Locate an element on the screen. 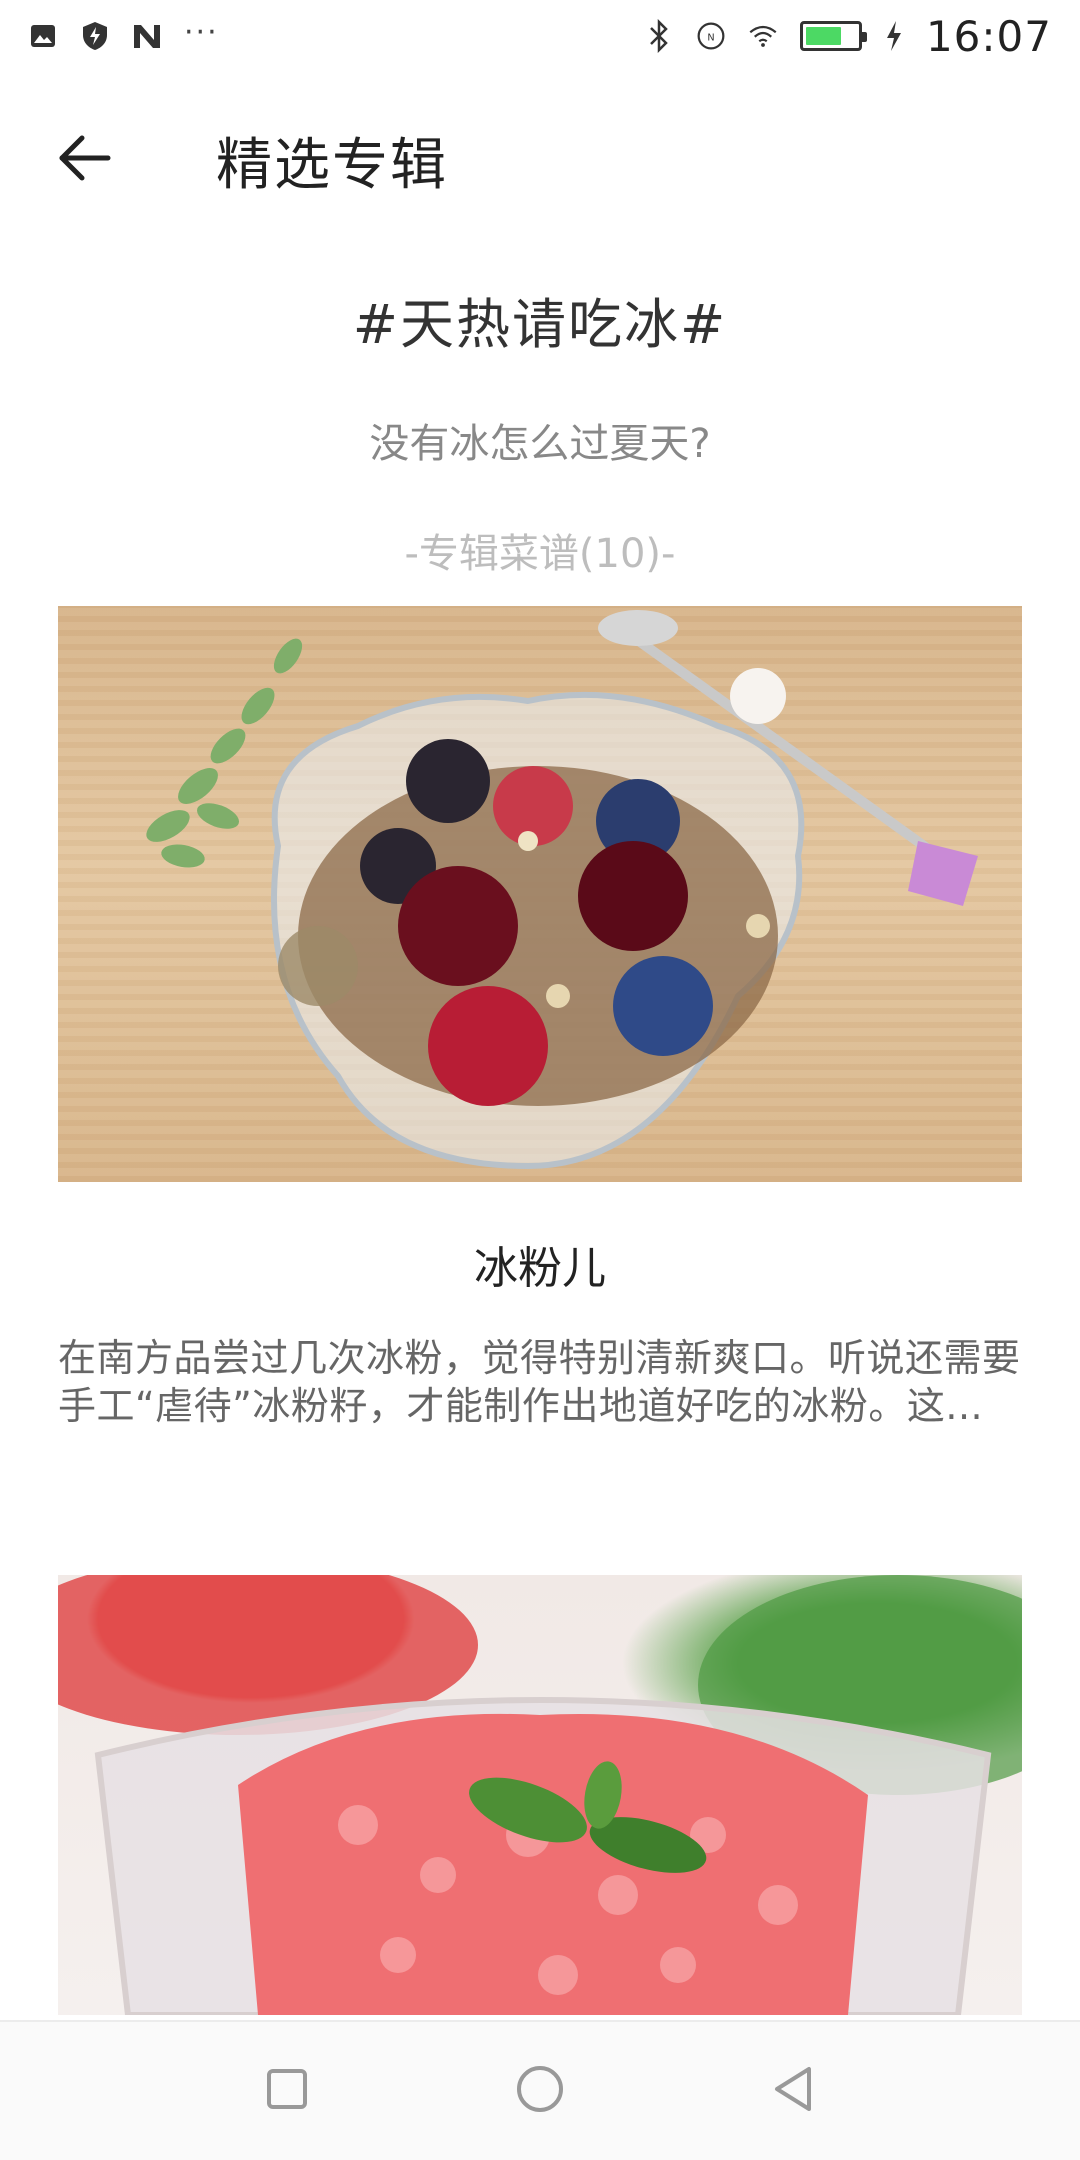  recent-apps-button is located at coordinates (287, 2091).